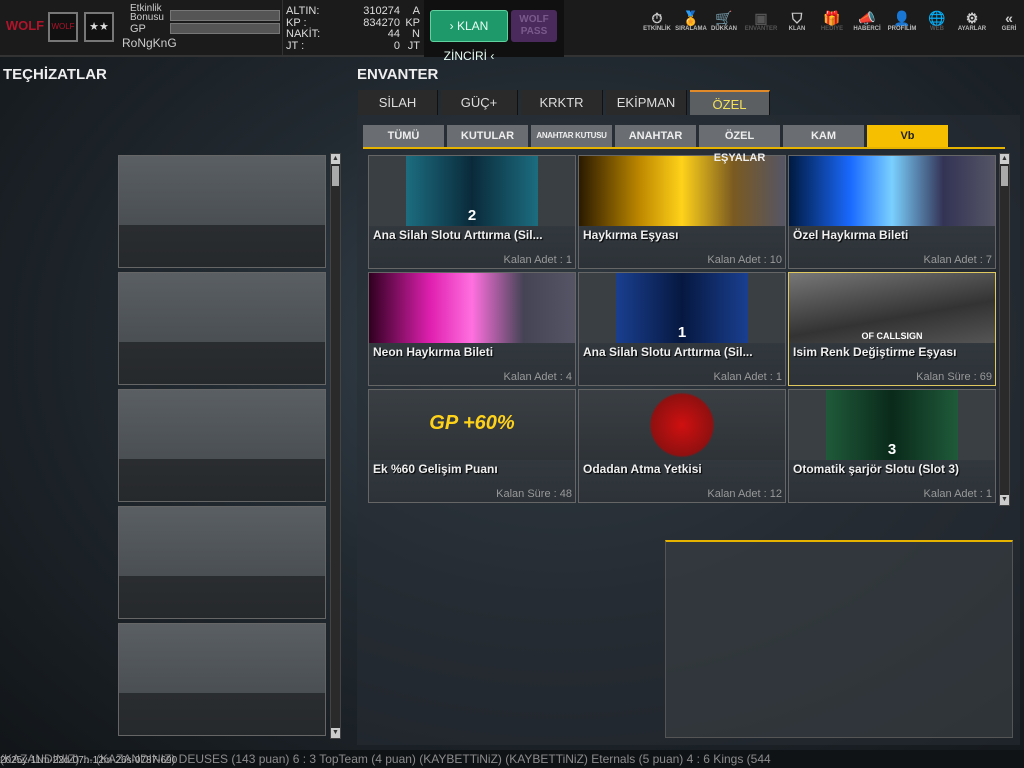 Image resolution: width=1024 pixels, height=768 pixels. I want to click on nav-label: DÜKKAN, so click(724, 29).